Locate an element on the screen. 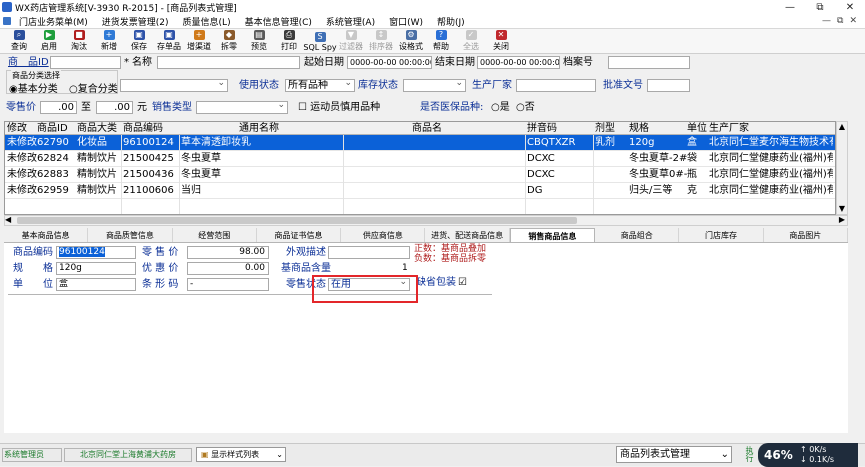 The width and height of the screenshot is (865, 467). tab-8: 门店库存 is located at coordinates (721, 235).